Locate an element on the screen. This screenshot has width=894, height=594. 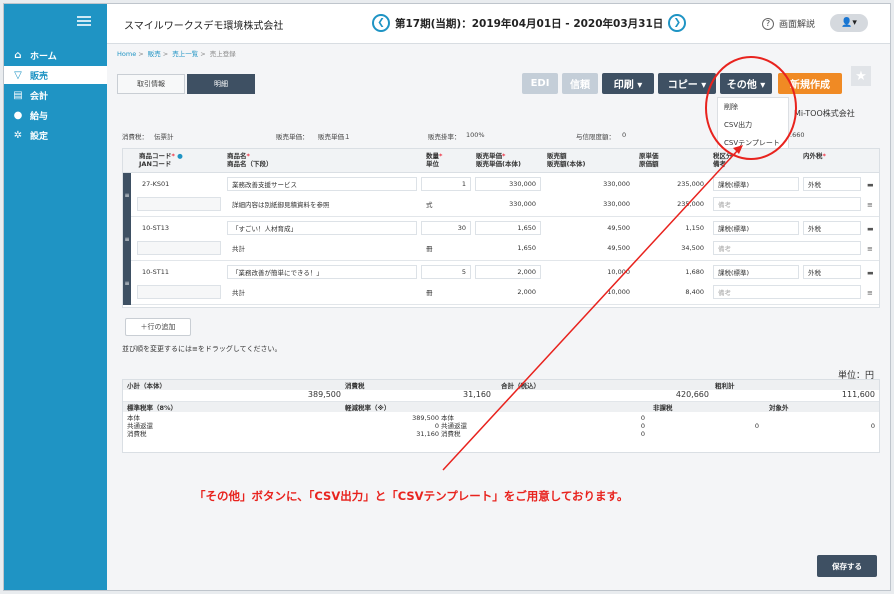
add-row-button: ＋行の追加 is located at coordinates (158, 327).